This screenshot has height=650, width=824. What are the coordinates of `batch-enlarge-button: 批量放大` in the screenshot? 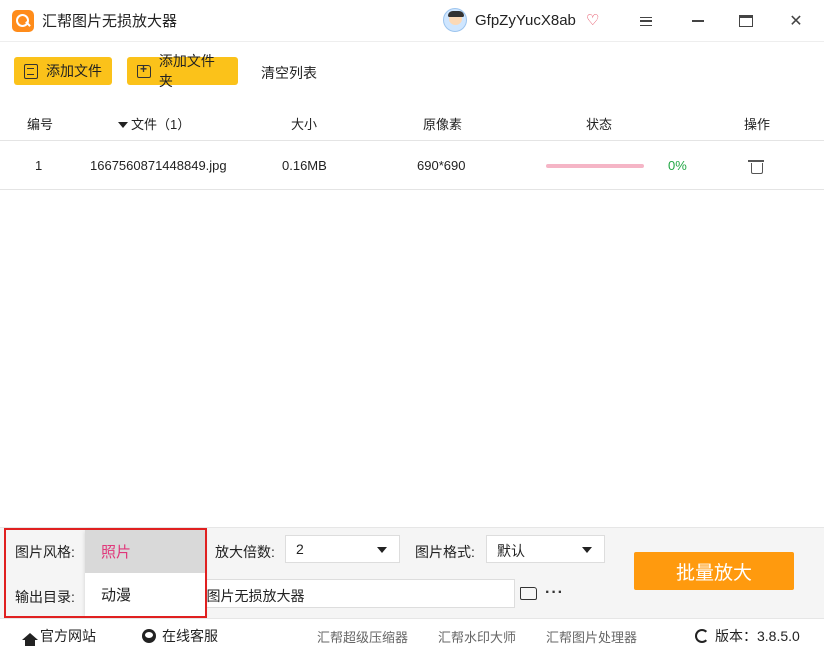 It's located at (714, 571).